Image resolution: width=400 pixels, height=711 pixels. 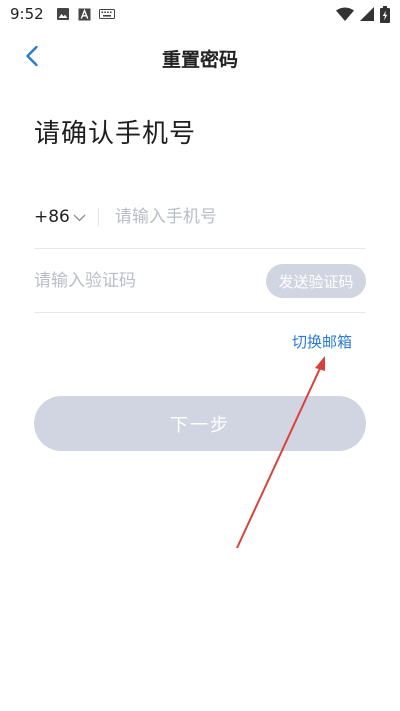 I want to click on battery-icon, so click(x=385, y=14).